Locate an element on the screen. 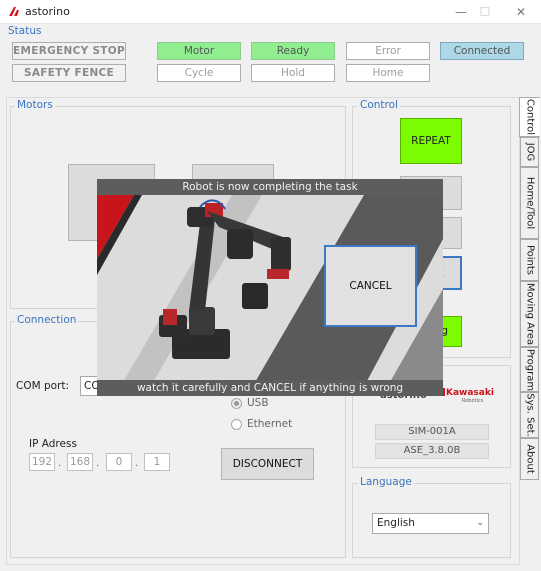 This screenshot has width=541, height=571. model-display: SIM-001A is located at coordinates (432, 432).